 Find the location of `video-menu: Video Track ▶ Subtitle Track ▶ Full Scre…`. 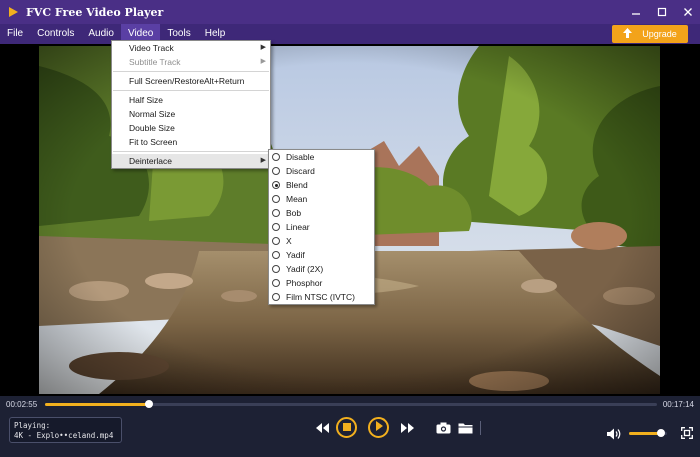

video-menu: Video Track ▶ Subtitle Track ▶ Full Scre… is located at coordinates (191, 104).